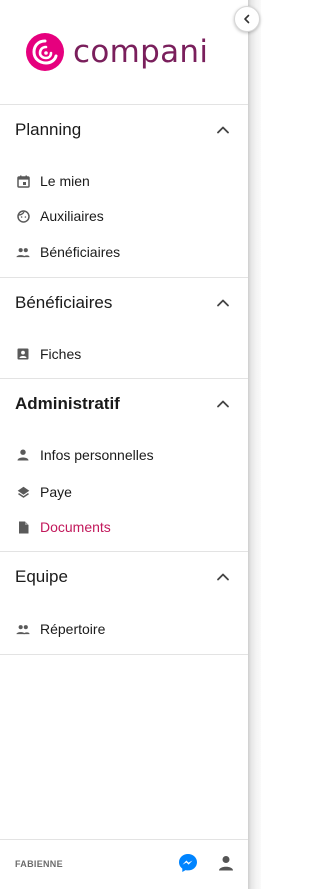  What do you see at coordinates (97, 455) in the screenshot?
I see `nav-item-label: Infos personnelles` at bounding box center [97, 455].